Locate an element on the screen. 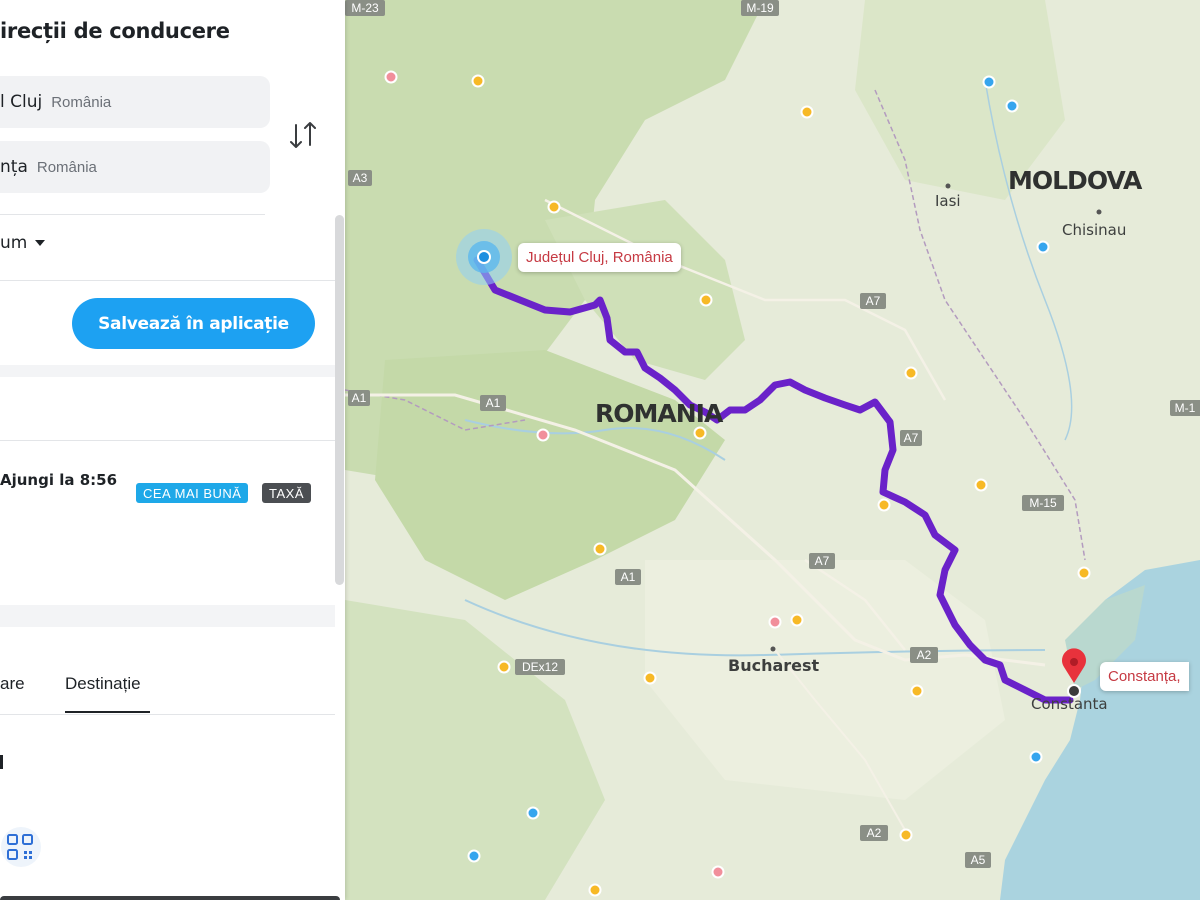 The image size is (1200, 900). city-label-constanta: Constanta is located at coordinates (1069, 704).